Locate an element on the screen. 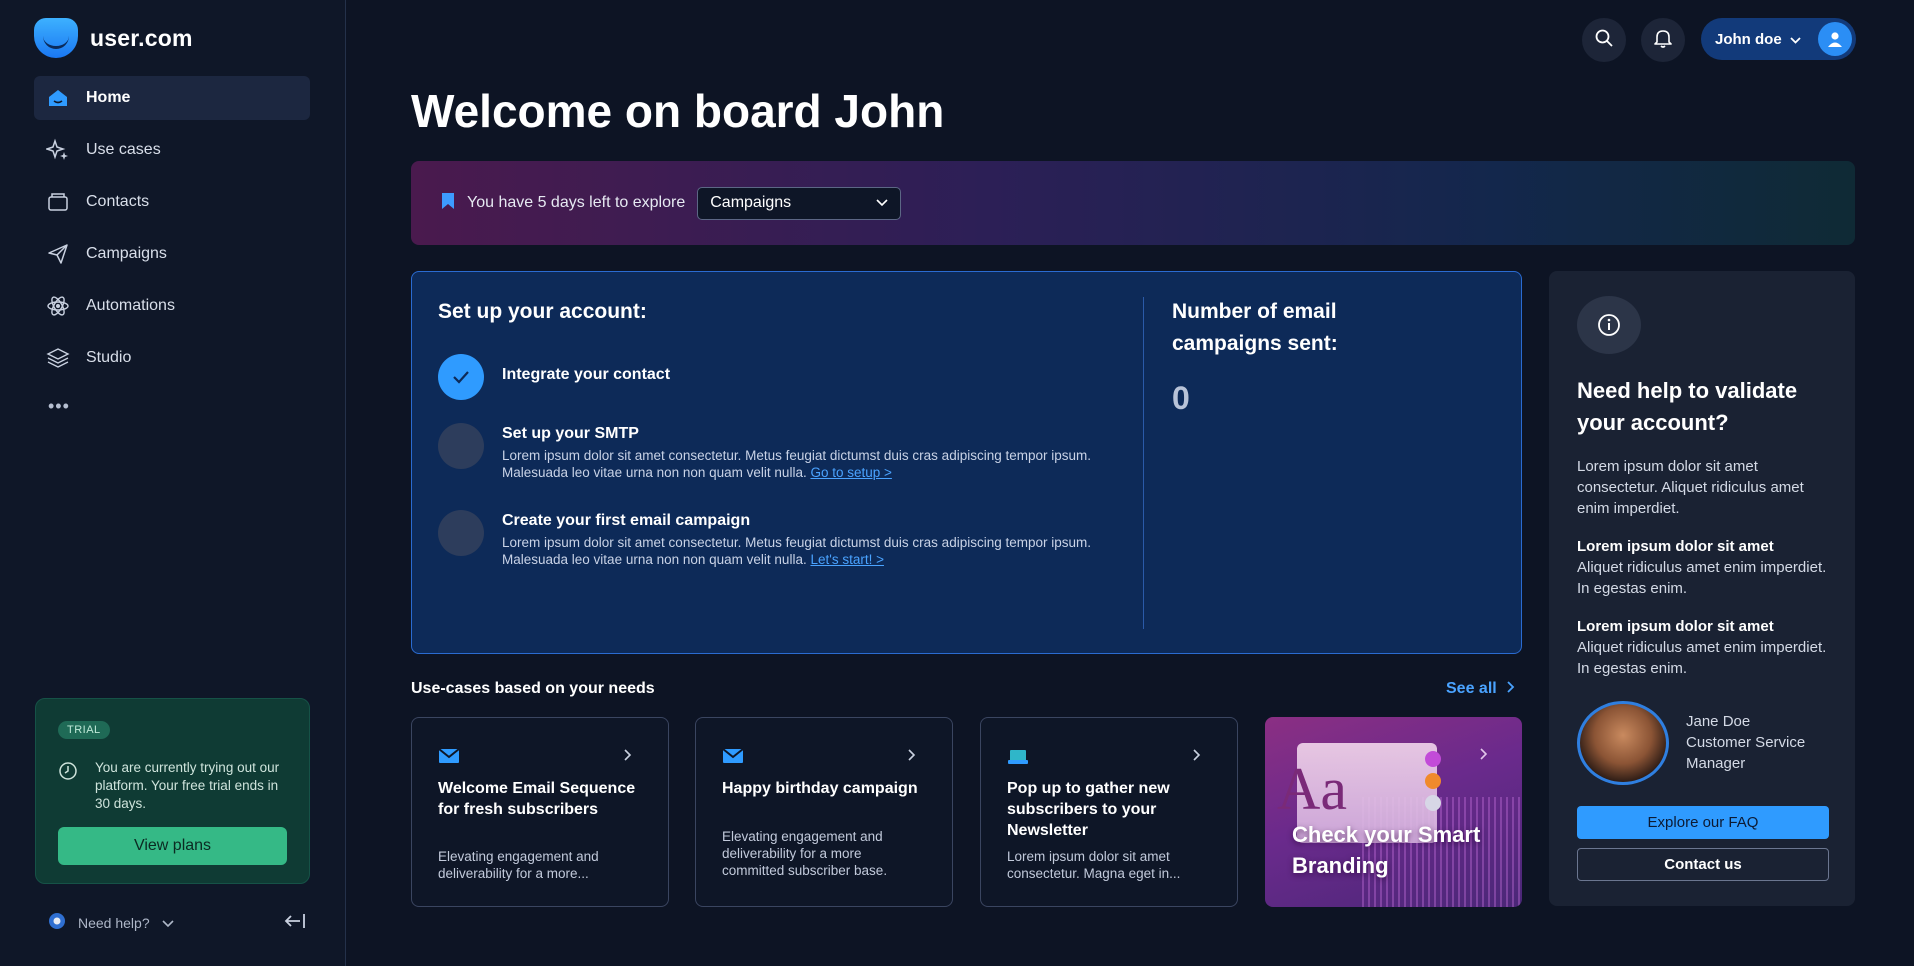 The image size is (1914, 966). agent-role: Customer Service Manager is located at coordinates (1746, 753).